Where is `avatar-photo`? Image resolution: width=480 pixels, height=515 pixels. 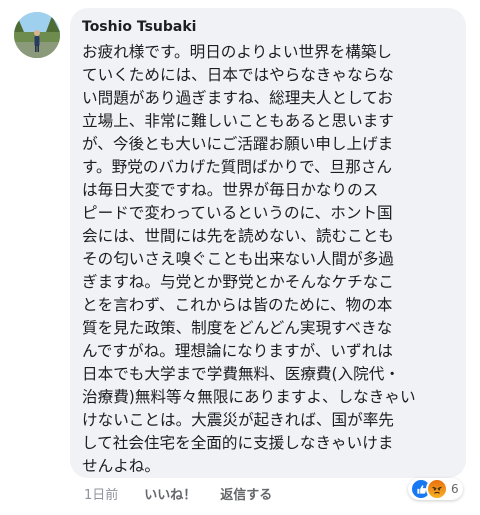
avatar-photo is located at coordinates (37, 35).